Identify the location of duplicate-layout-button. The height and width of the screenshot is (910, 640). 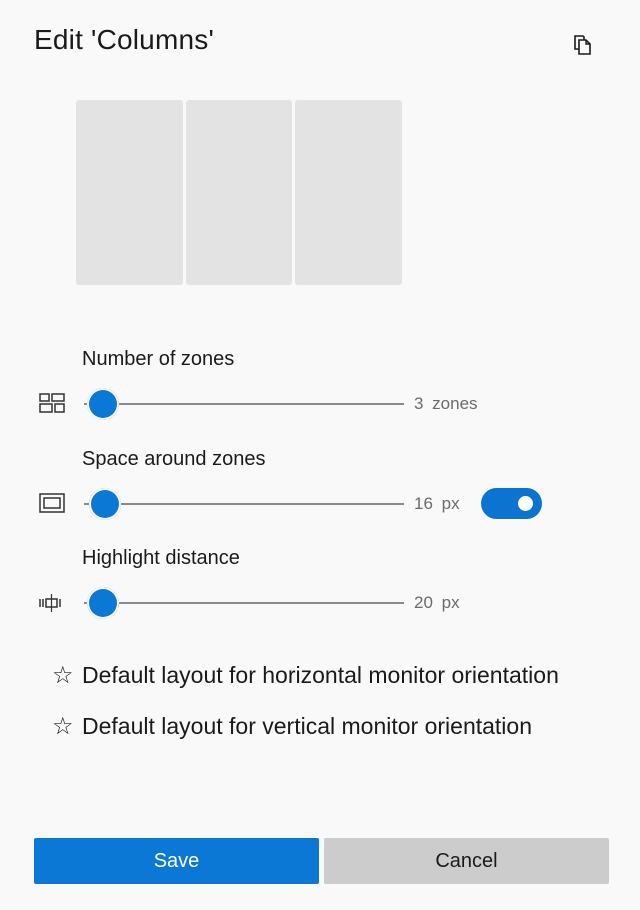
(583, 47).